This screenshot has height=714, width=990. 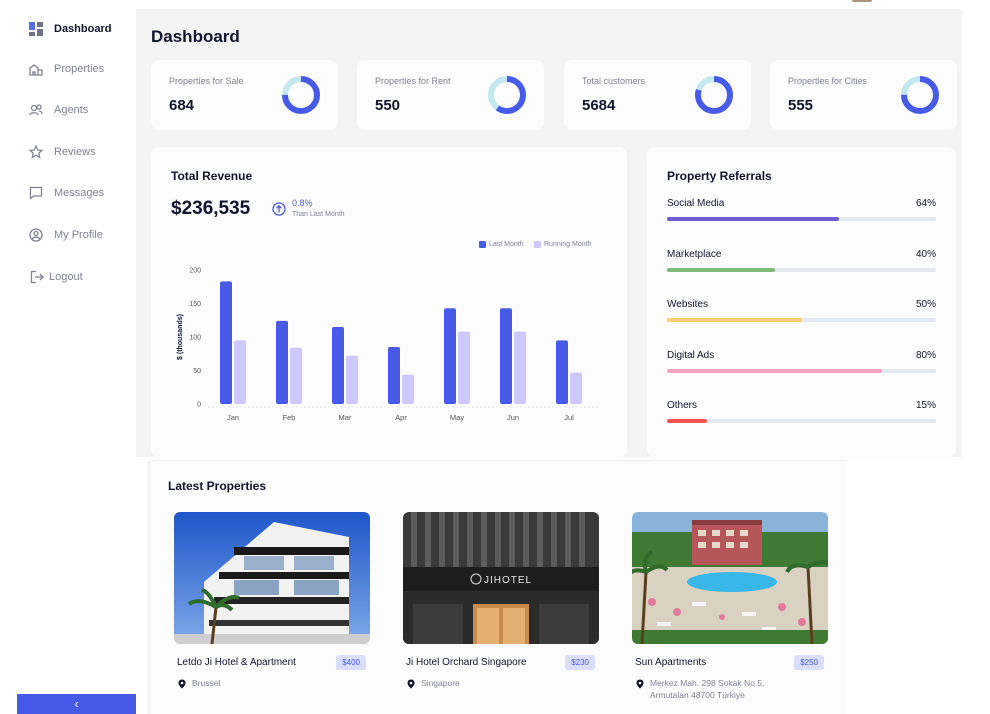 I want to click on stat-card-cities: Properties for Cities 555, so click(x=863, y=95).